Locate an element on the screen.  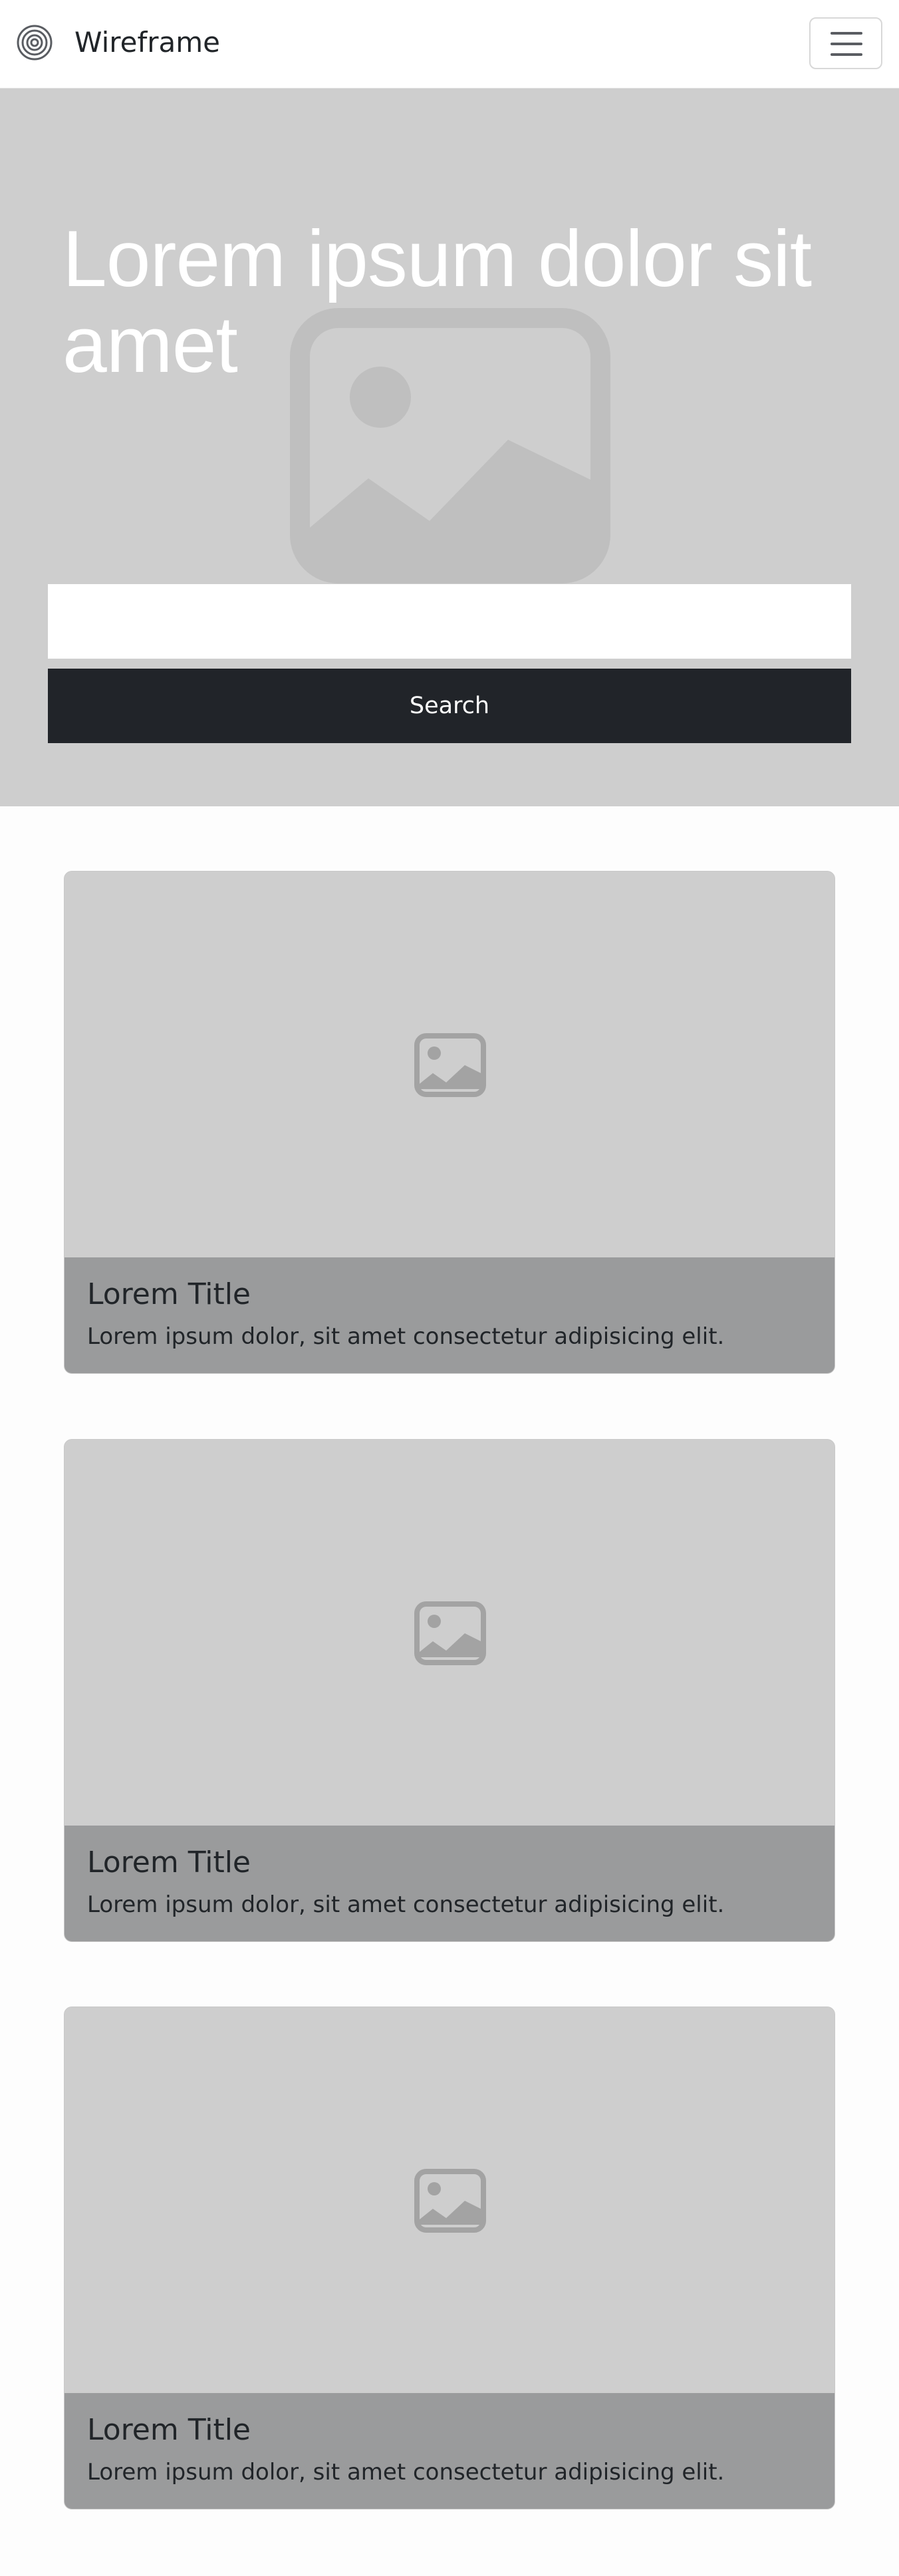
search-input is located at coordinates (449, 621).